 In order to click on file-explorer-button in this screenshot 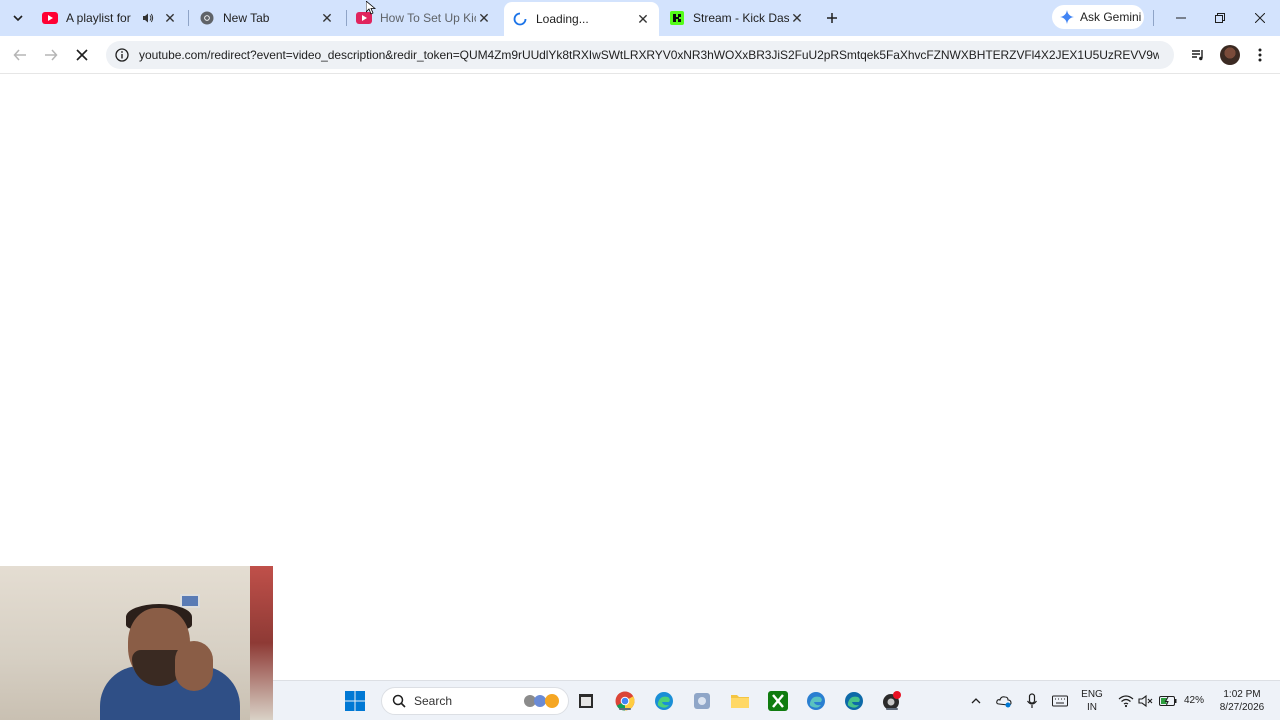, I will do `click(740, 701)`.